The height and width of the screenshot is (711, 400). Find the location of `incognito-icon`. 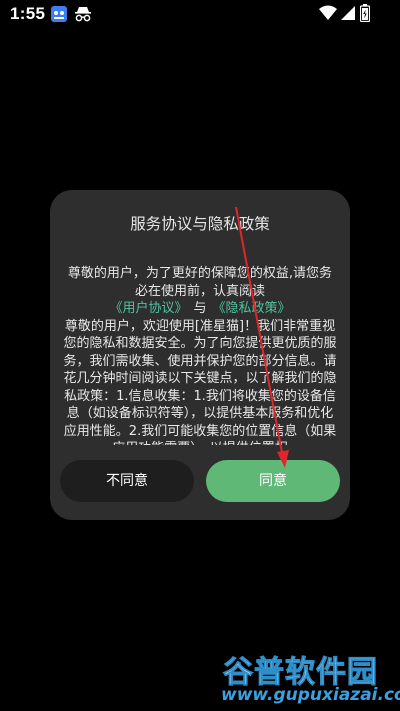

incognito-icon is located at coordinates (83, 14).